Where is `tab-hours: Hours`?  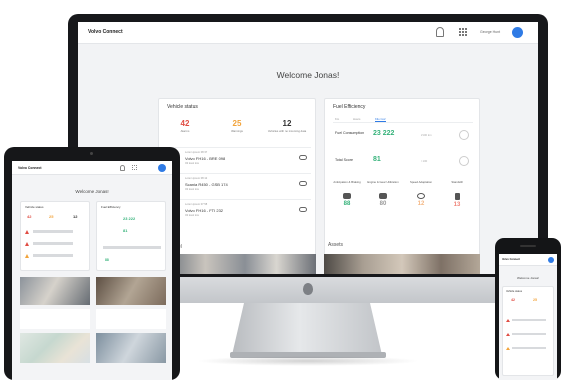 tab-hours: Hours is located at coordinates (356, 119).